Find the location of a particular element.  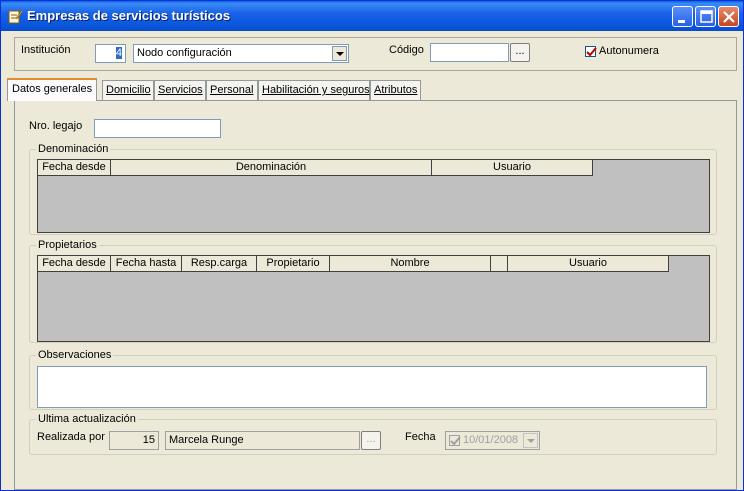

fecha-label: Fecha is located at coordinates (420, 437).